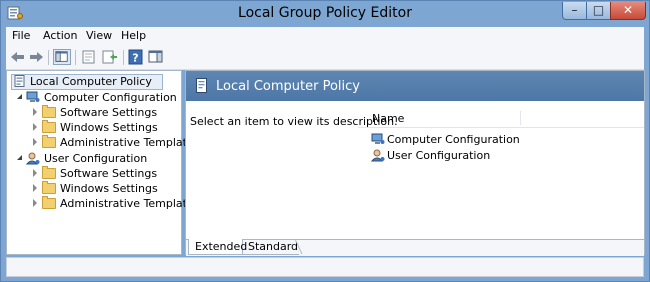  I want to click on tree-item-computer-administrative-templates: Administrative Templates, so click(113, 142).